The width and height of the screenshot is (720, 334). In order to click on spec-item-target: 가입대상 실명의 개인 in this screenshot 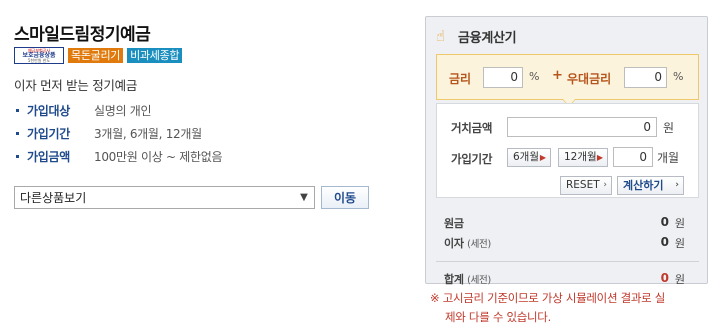, I will do `click(83, 110)`.